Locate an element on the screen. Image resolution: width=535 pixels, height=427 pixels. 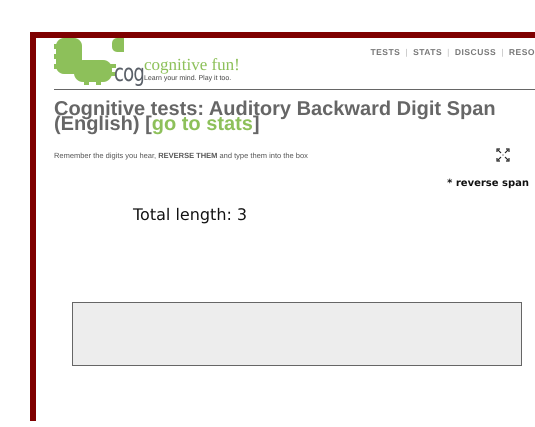
nav-link: STATS is located at coordinates (427, 52).